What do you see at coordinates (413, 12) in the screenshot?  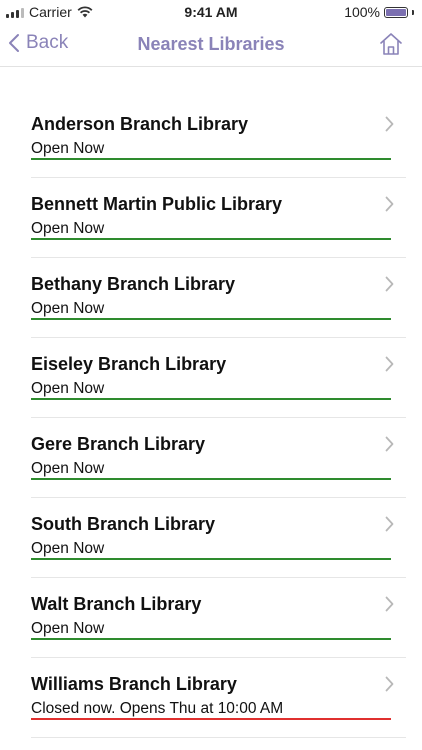 I see `battery-cap` at bounding box center [413, 12].